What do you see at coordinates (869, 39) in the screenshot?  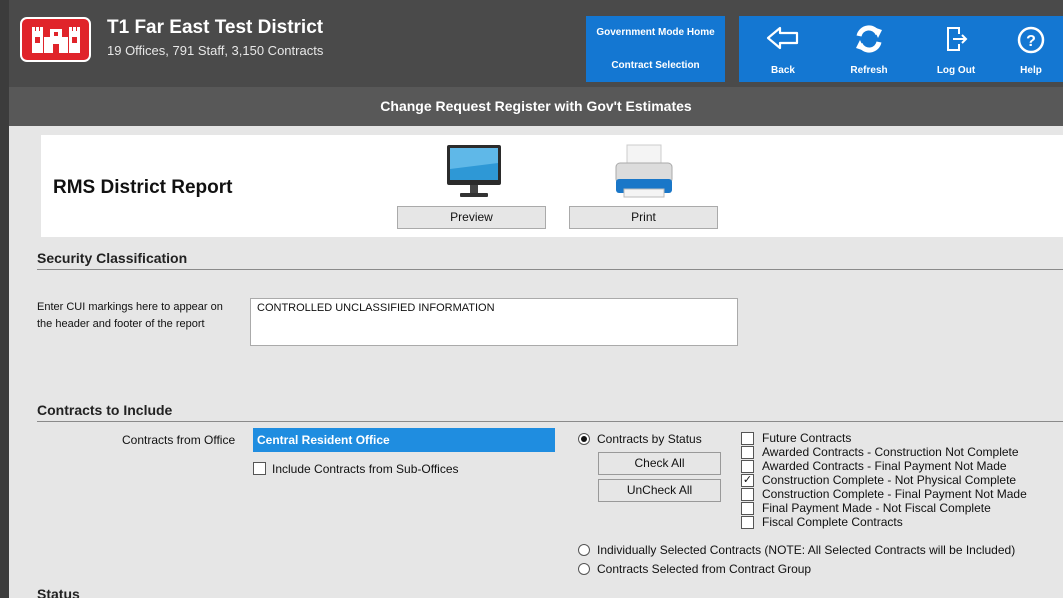 I see `refresh-icon` at bounding box center [869, 39].